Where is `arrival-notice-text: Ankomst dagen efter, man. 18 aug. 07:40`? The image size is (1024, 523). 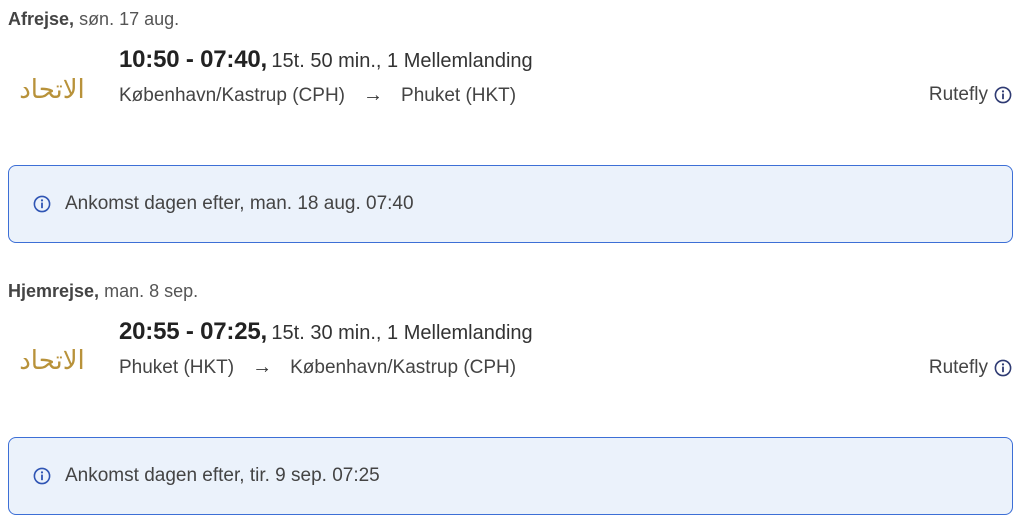
arrival-notice-text: Ankomst dagen efter, man. 18 aug. 07:40 is located at coordinates (239, 203).